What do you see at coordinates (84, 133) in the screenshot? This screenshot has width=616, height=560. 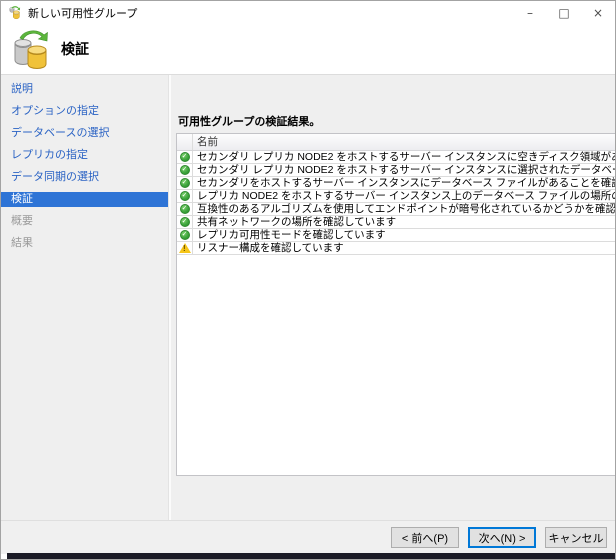 I see `sidebar-step-3: データベースの選択` at bounding box center [84, 133].